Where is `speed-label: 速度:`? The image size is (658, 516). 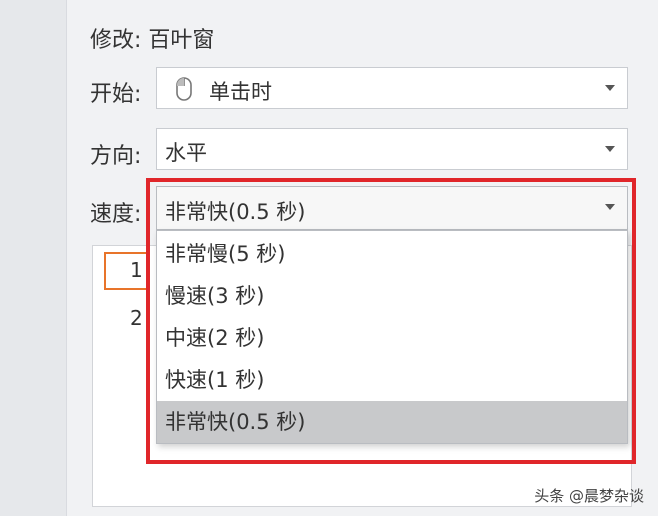 speed-label: 速度: is located at coordinates (116, 214).